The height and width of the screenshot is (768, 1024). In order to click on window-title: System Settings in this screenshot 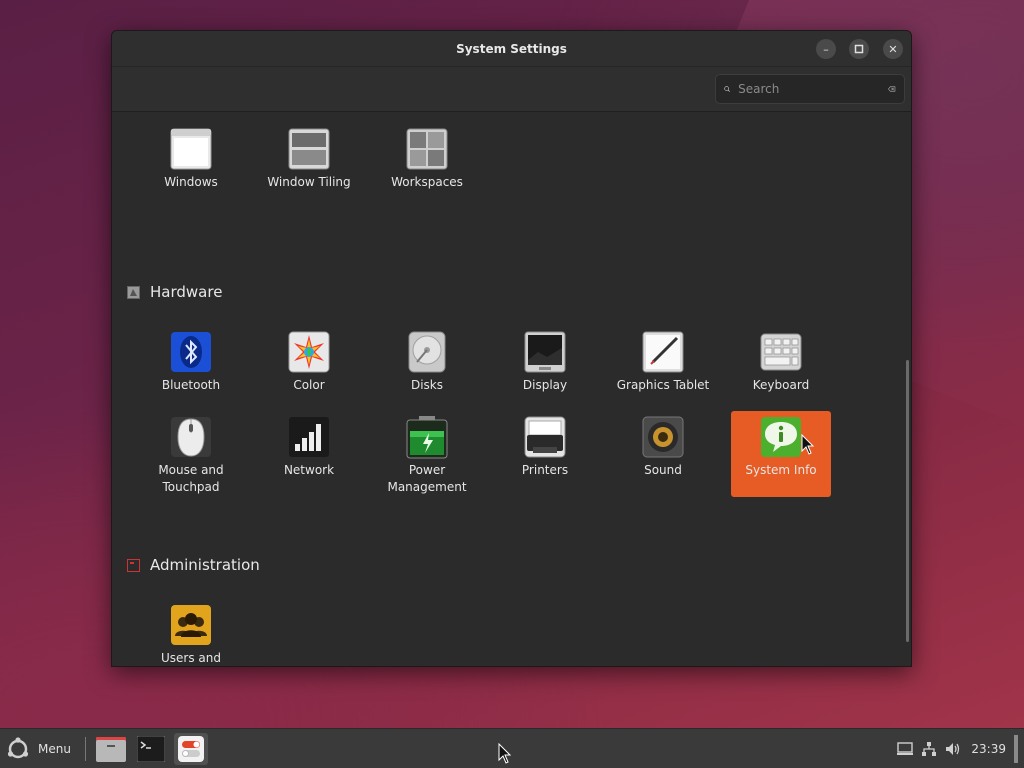, I will do `click(511, 48)`.